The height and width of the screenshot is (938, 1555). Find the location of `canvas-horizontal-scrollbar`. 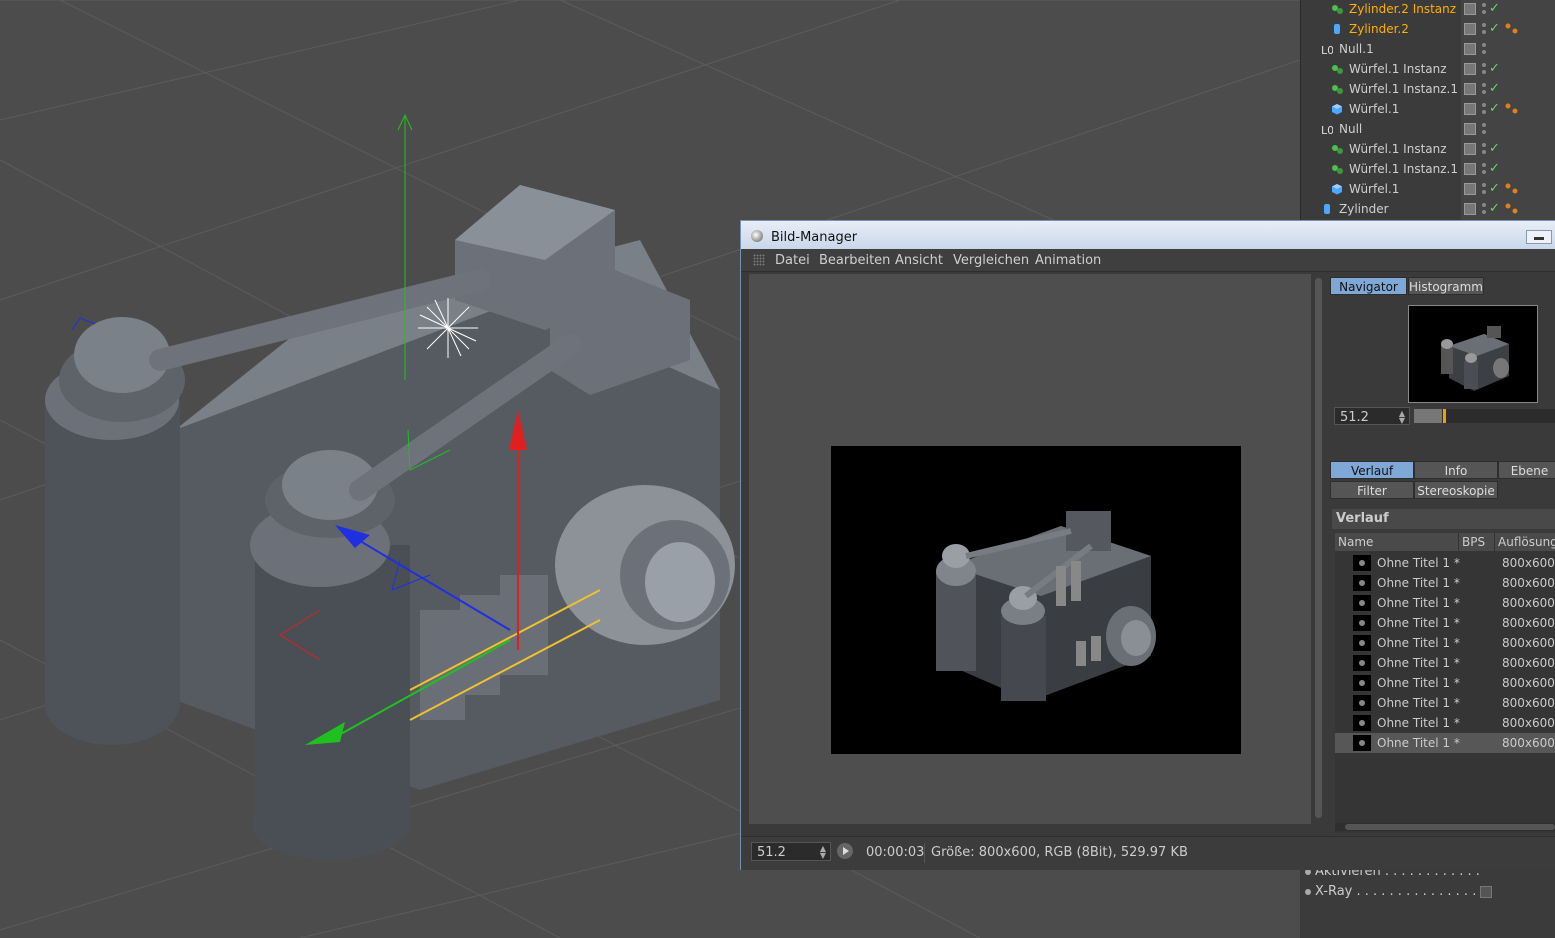

canvas-horizontal-scrollbar is located at coordinates (1030, 829).